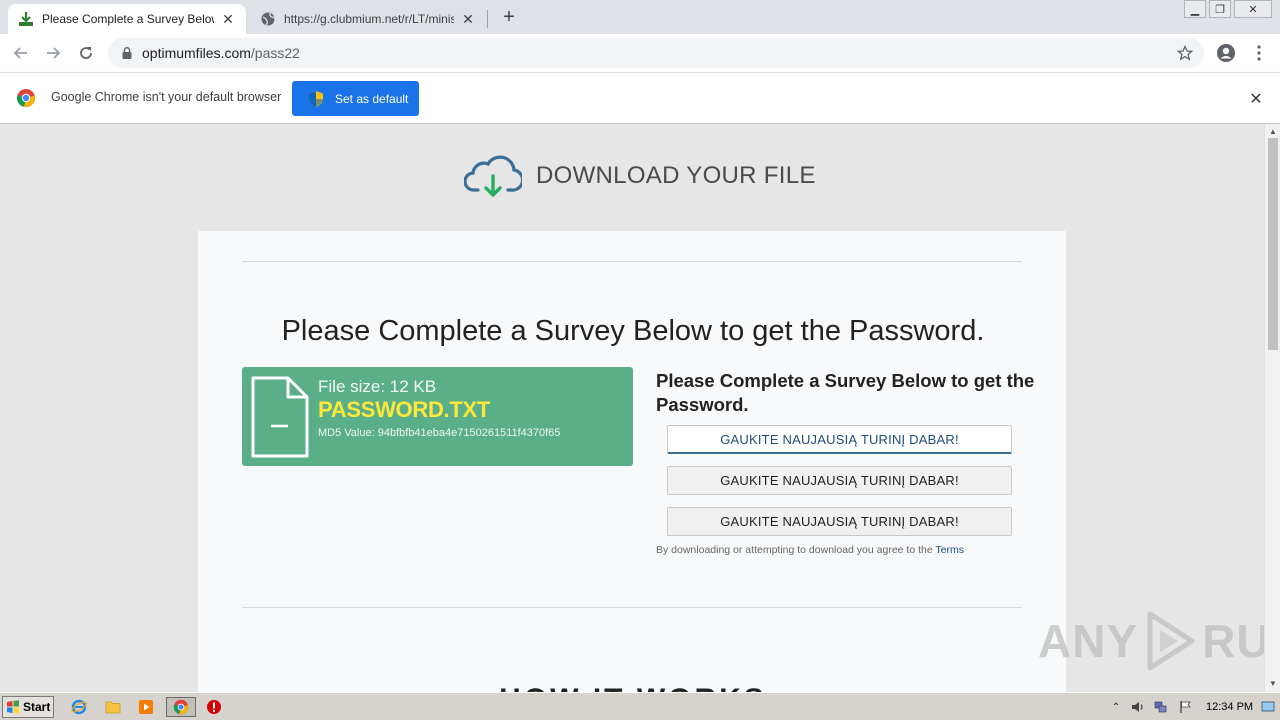 The image size is (1280, 720). I want to click on profile-button, so click(1226, 53).